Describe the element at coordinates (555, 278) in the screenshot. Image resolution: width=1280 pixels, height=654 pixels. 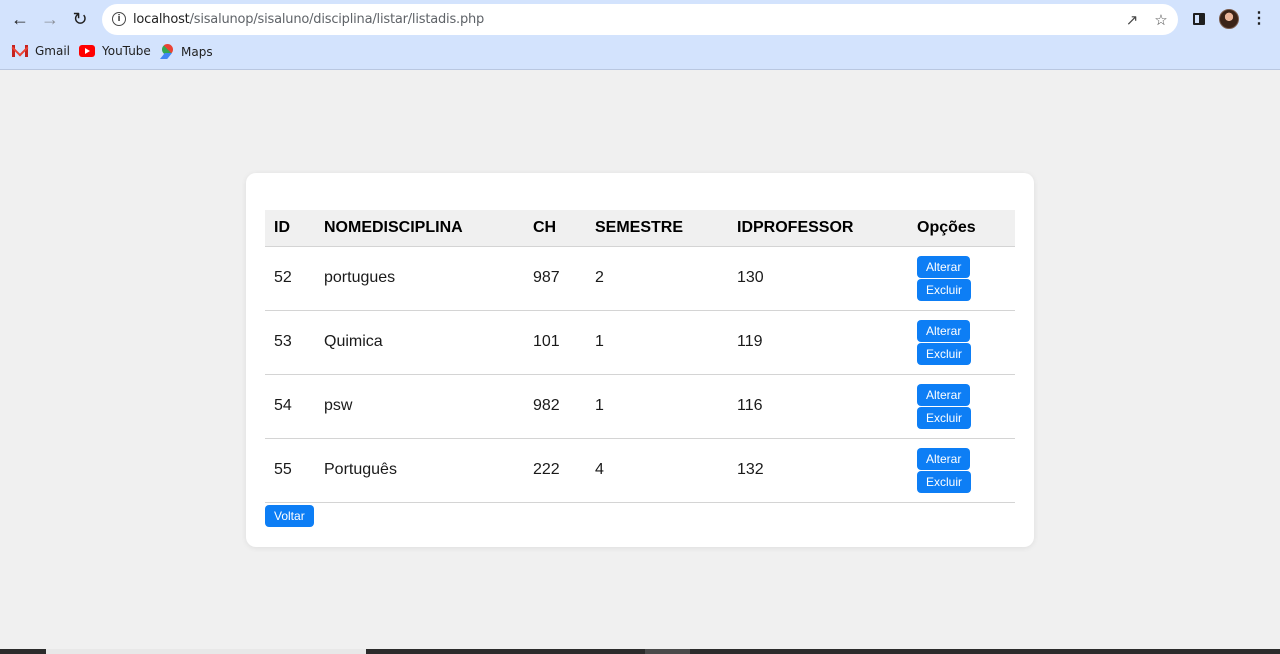
I see `cell-ch: 987` at that location.